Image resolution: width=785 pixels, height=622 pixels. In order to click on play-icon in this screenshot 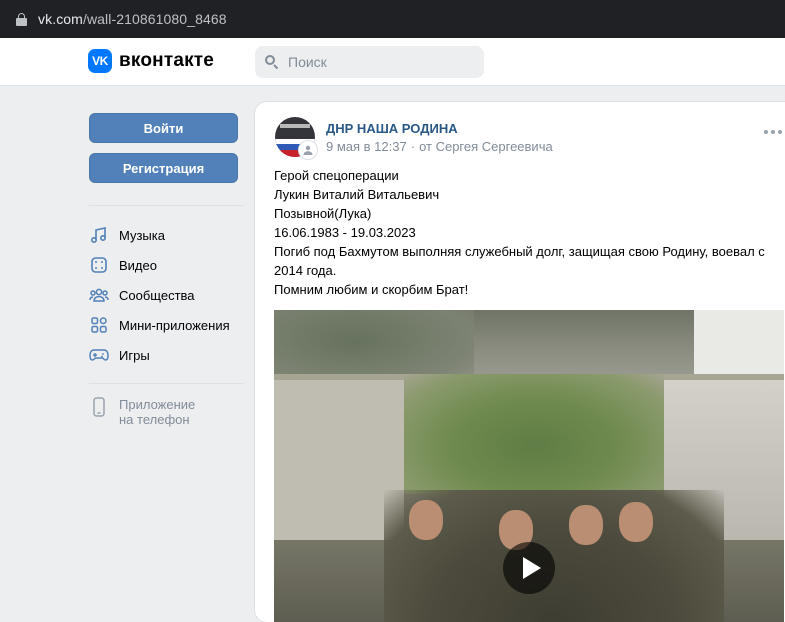, I will do `click(531, 568)`.